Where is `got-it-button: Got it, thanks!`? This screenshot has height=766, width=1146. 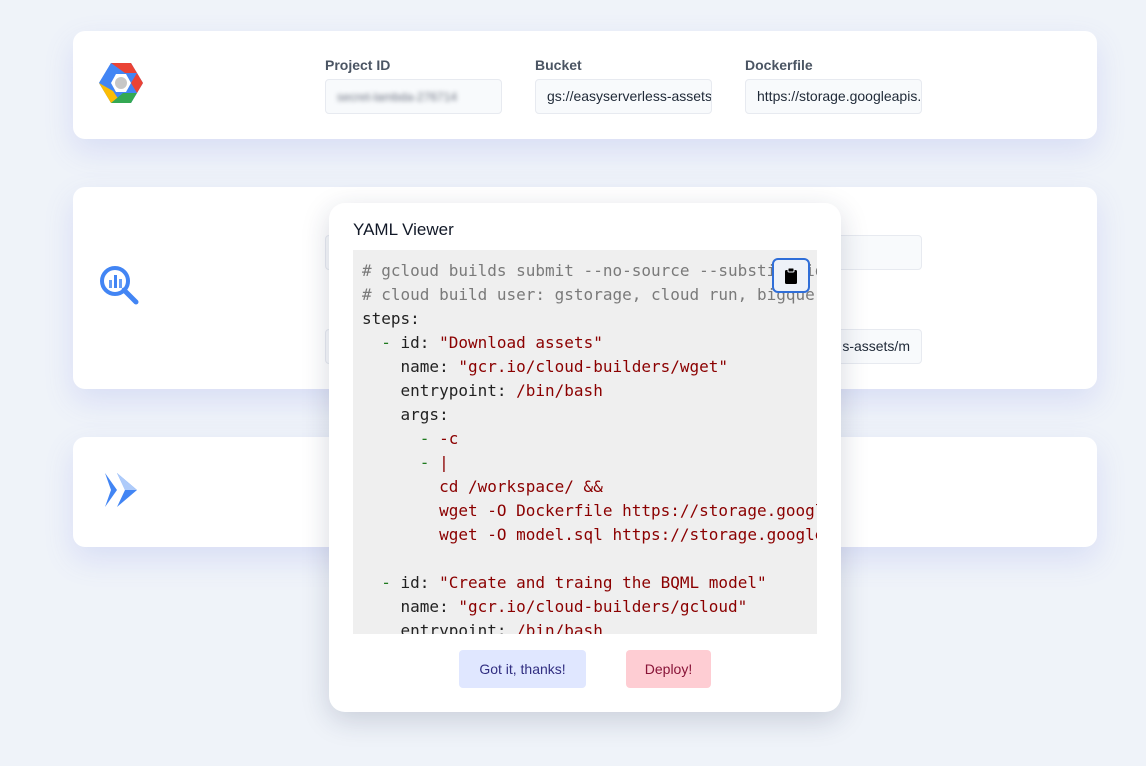 got-it-button: Got it, thanks! is located at coordinates (522, 669).